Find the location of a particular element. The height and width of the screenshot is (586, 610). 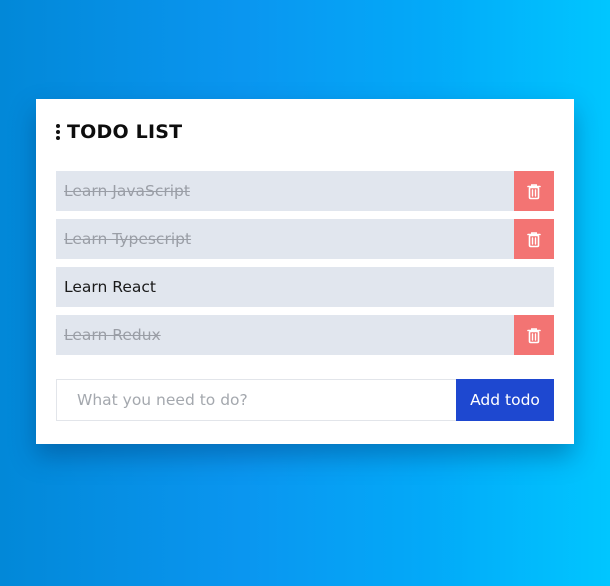

todo-header: TODO LIST is located at coordinates (119, 132).